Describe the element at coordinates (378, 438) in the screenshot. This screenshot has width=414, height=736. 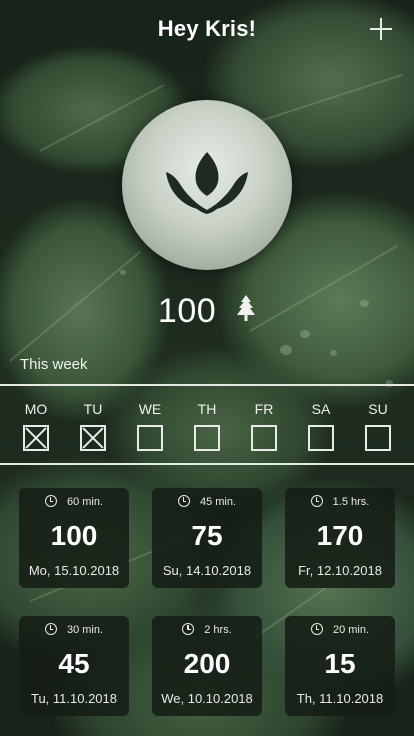
I see `day-checkbox-sunday` at that location.